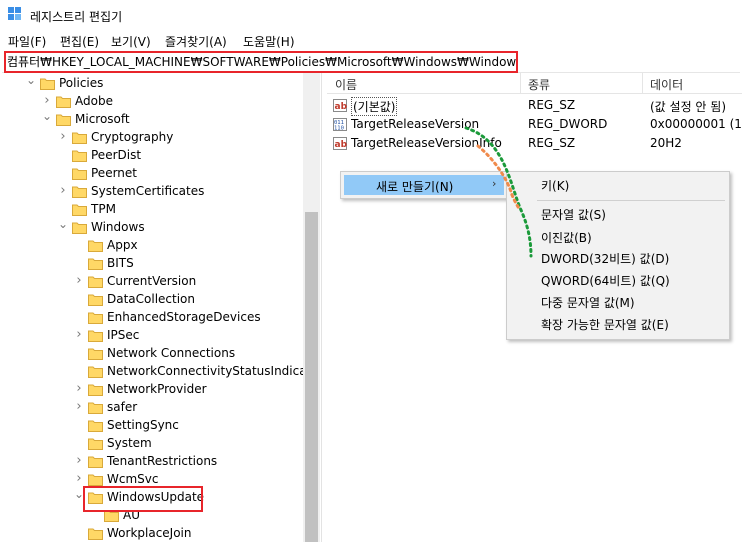  Describe the element at coordinates (374, 106) in the screenshot. I see `value-name: (기본값)` at that location.